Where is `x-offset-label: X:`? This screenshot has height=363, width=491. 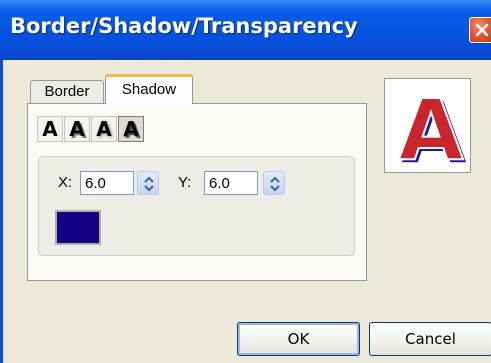
x-offset-label: X: is located at coordinates (65, 182).